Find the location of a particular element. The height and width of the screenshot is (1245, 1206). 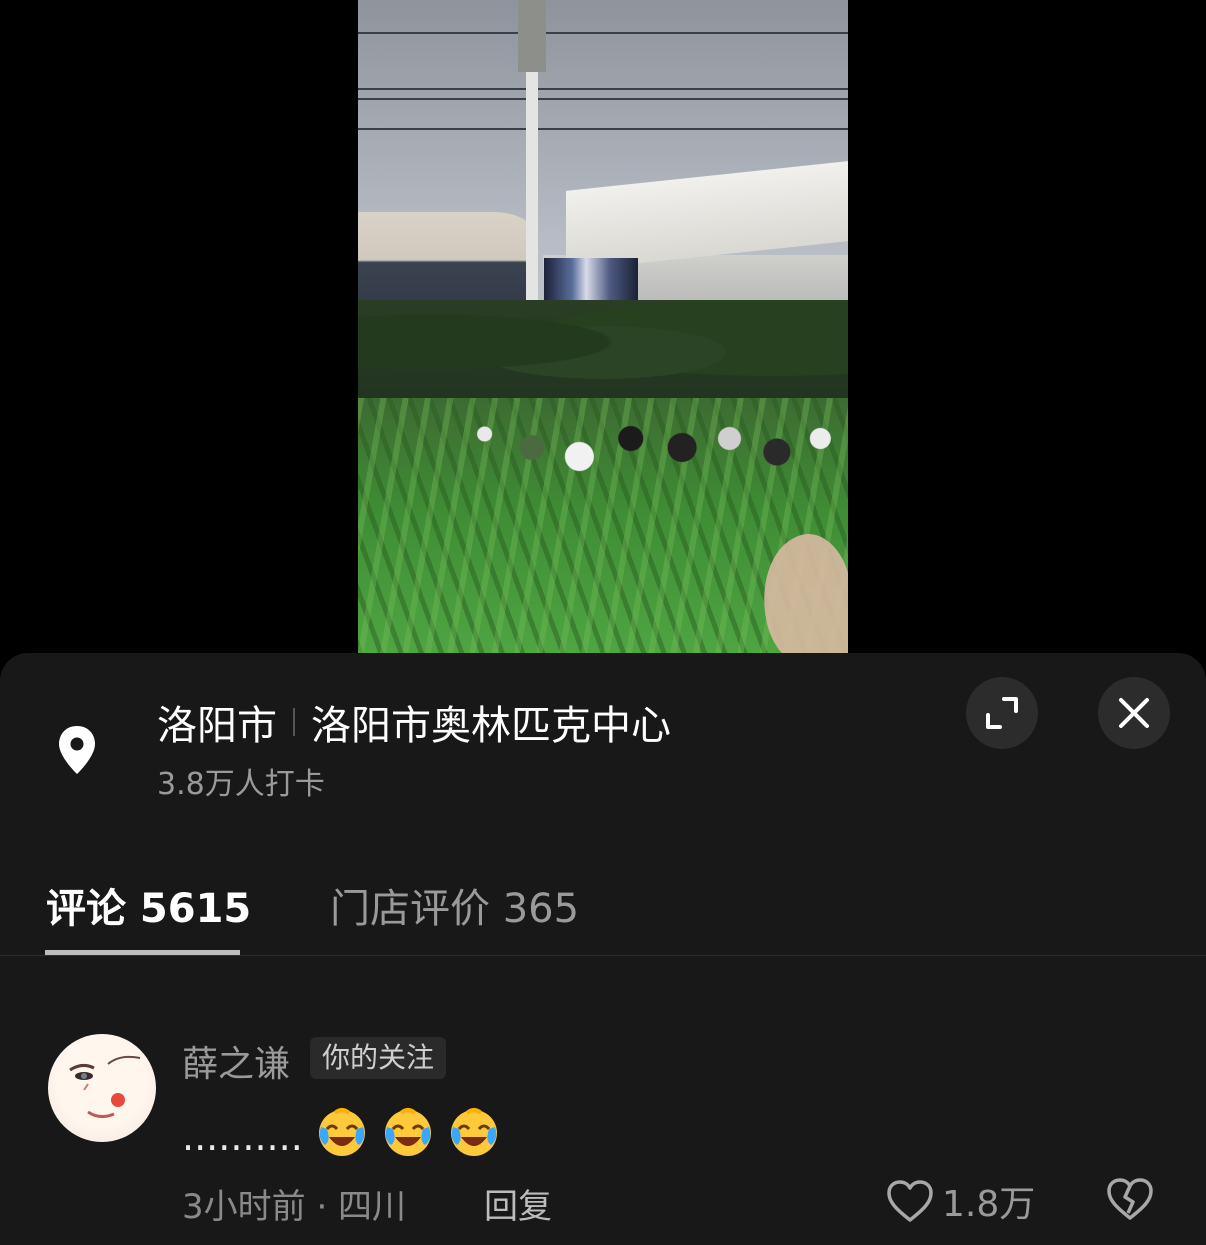

close-button is located at coordinates (1134, 713).